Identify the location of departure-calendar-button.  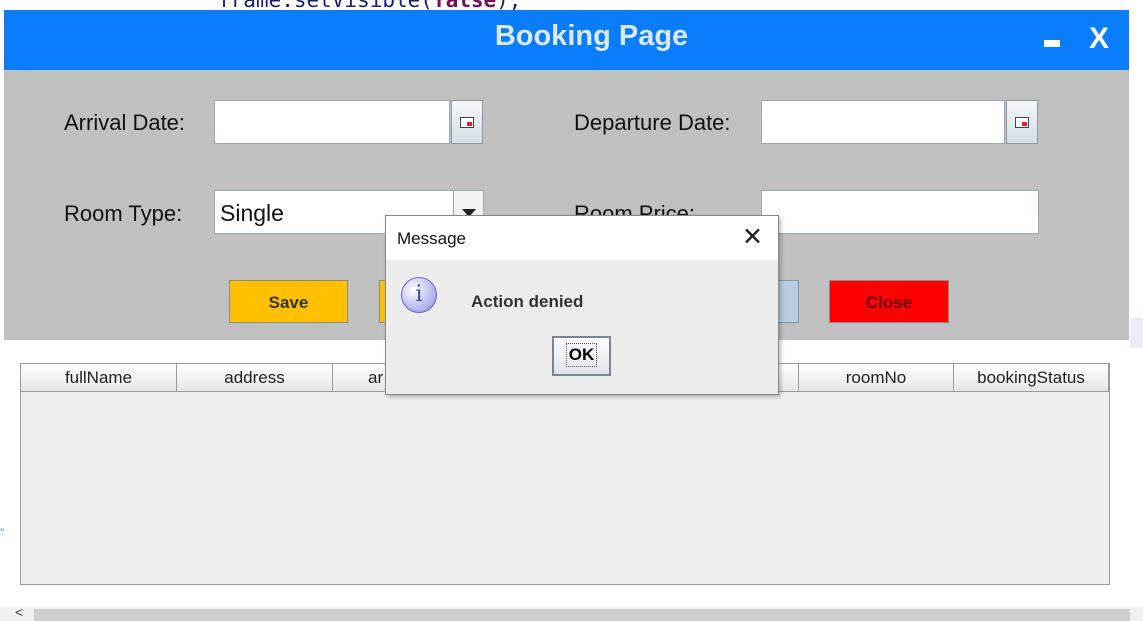
(1022, 122).